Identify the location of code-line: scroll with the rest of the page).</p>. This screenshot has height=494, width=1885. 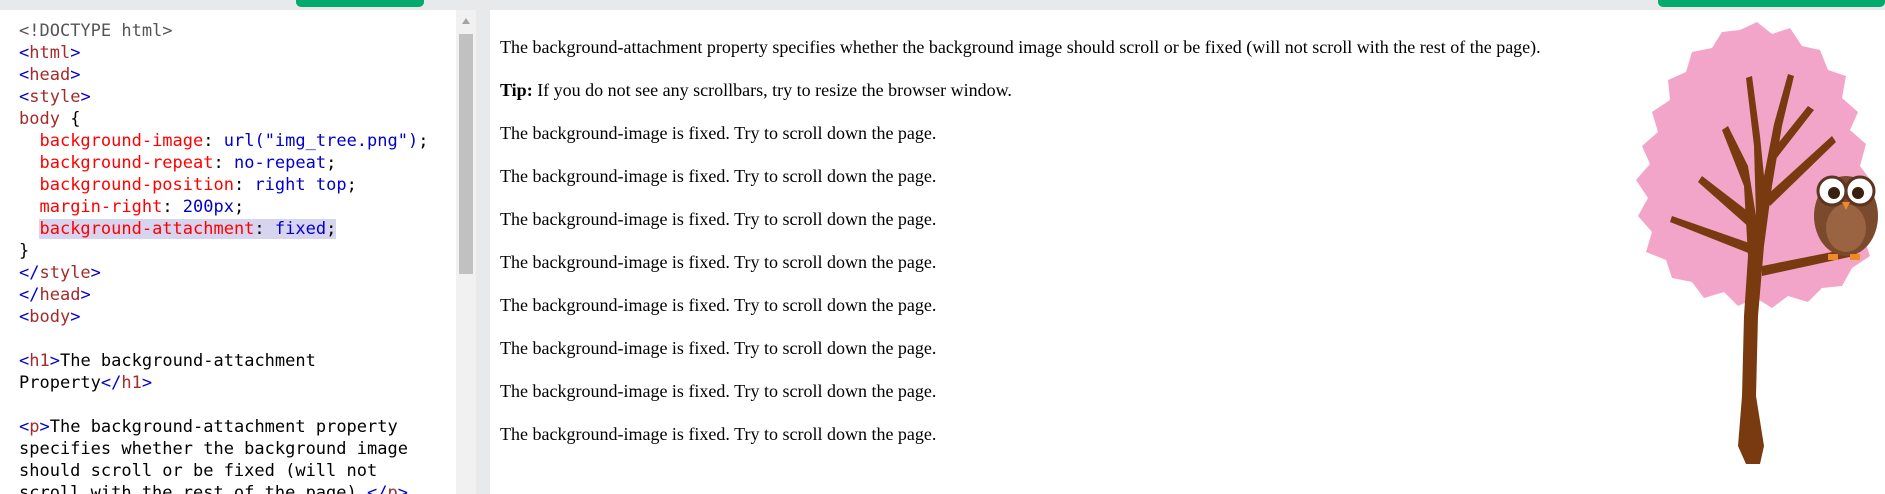
(239, 488).